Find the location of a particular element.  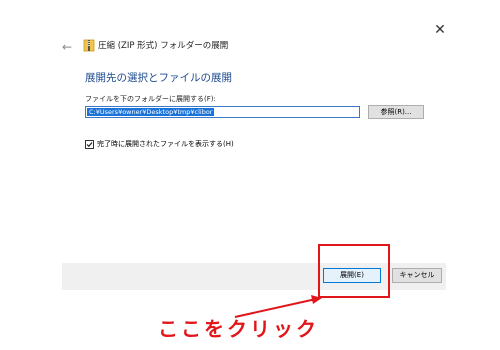

annotation-text: ここをクリック is located at coordinates (238, 329).